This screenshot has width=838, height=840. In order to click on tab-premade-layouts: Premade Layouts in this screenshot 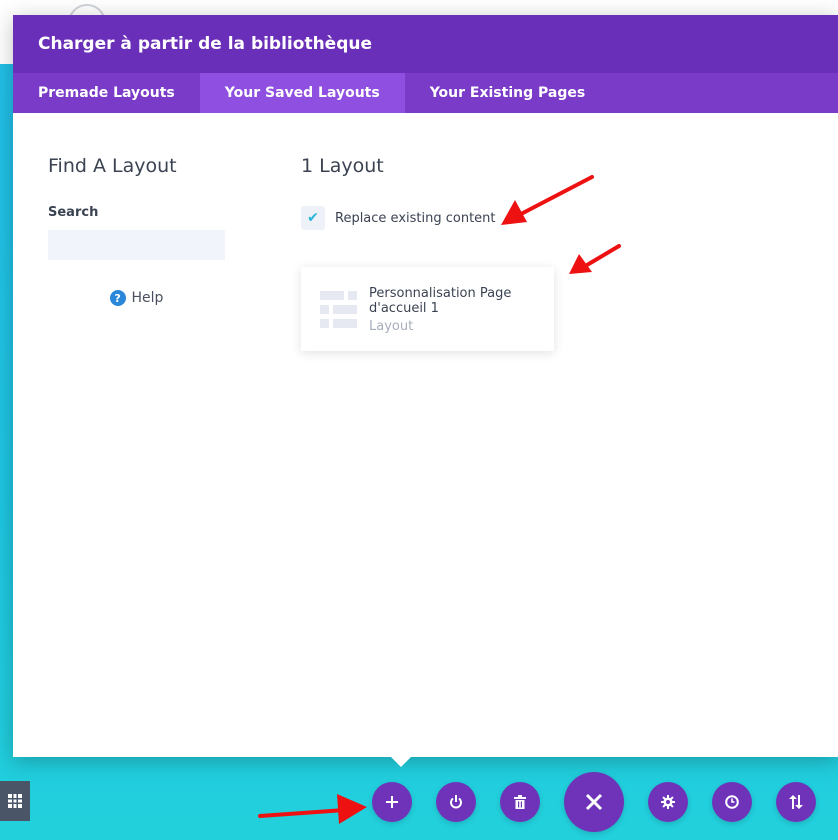, I will do `click(106, 93)`.